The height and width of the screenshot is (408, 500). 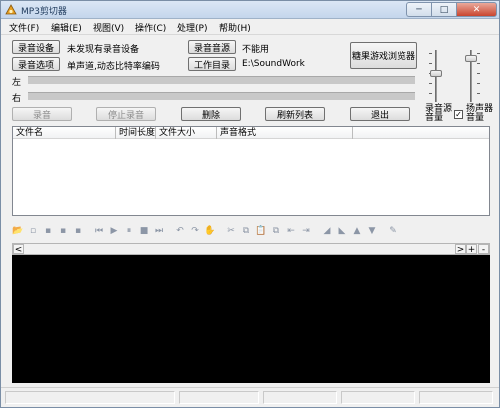 I want to click on zoom-in-button: +, so click(x=471, y=249).